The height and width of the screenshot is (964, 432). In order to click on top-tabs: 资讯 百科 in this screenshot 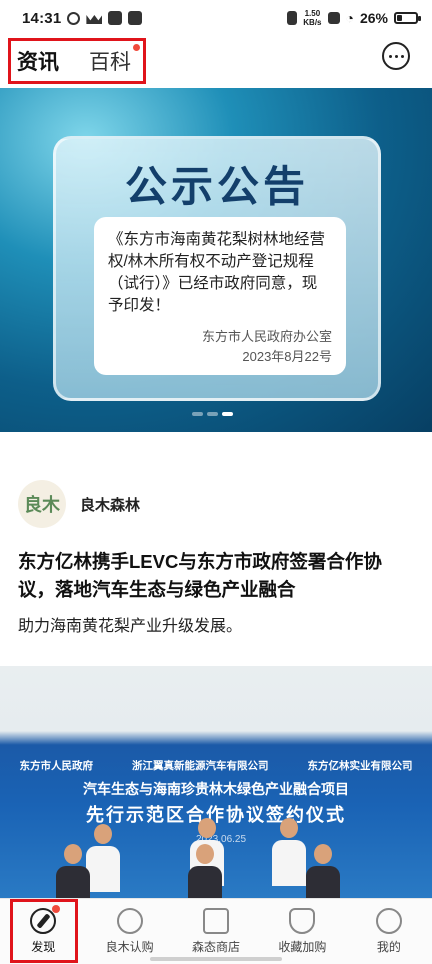, I will do `click(77, 61)`.